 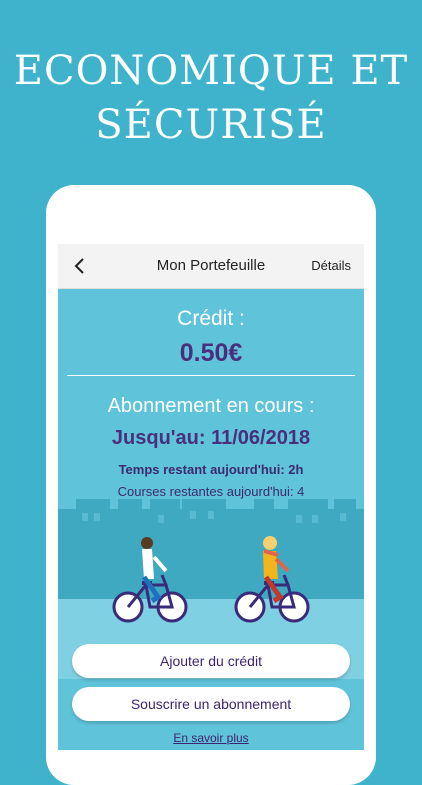 I want to click on app-bar: Mon Portefeuille Détails, so click(x=211, y=266).